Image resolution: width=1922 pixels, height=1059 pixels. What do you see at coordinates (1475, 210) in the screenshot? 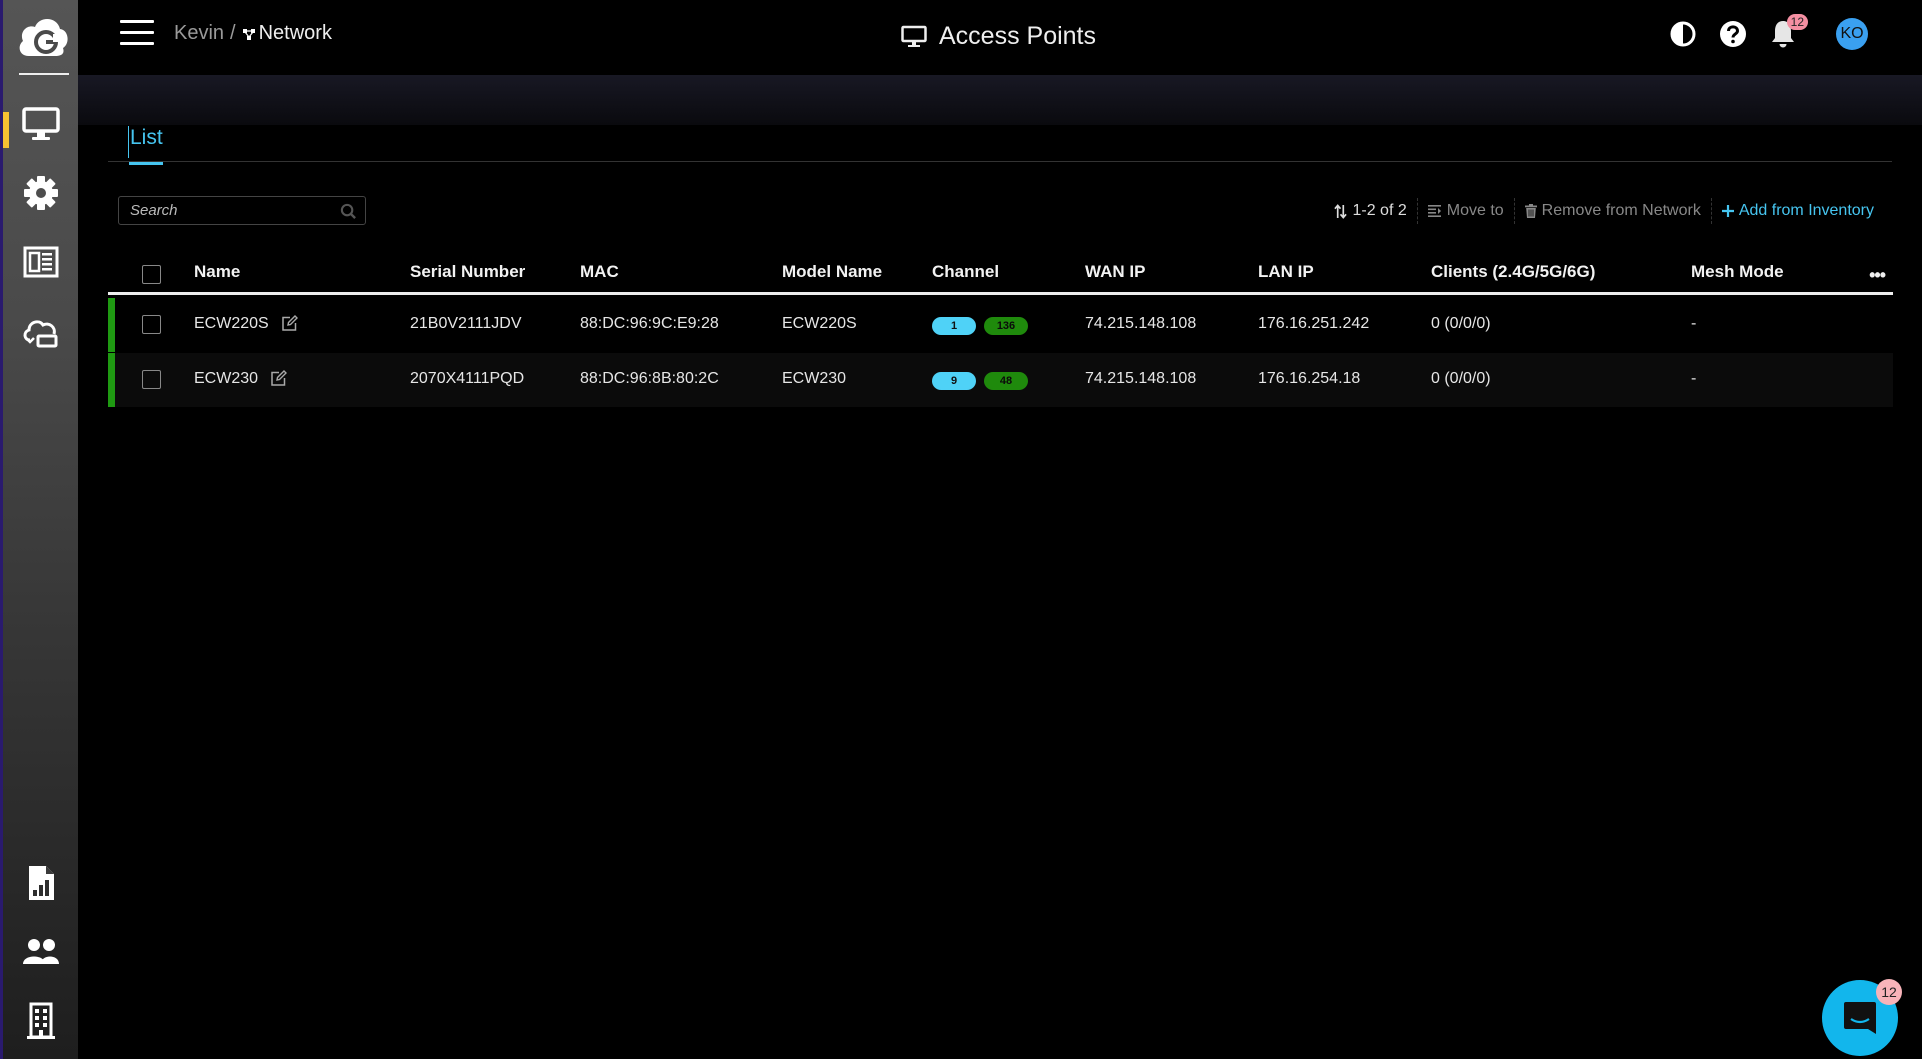
I see `move-to-label: Move to` at bounding box center [1475, 210].